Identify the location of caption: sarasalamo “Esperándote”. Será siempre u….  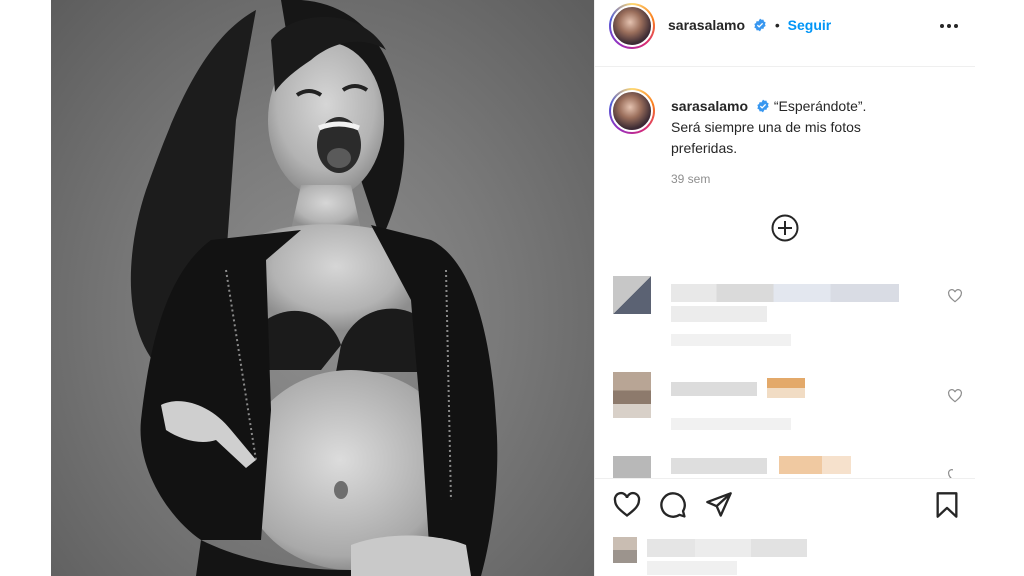
(801, 127).